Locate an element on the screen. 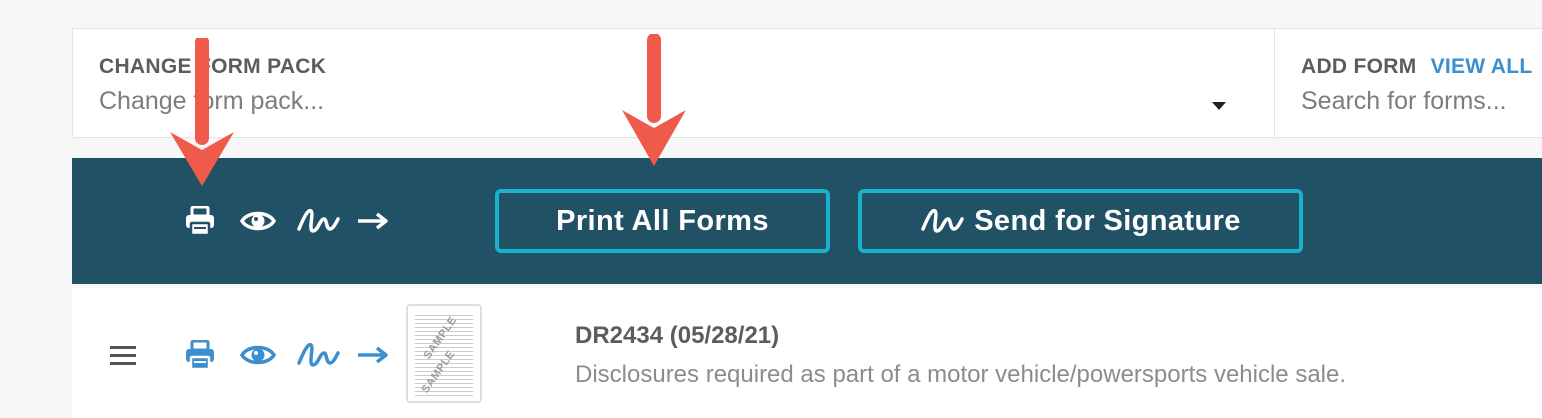 The image size is (1542, 418). add-form-label: ADD FORM is located at coordinates (1359, 66).